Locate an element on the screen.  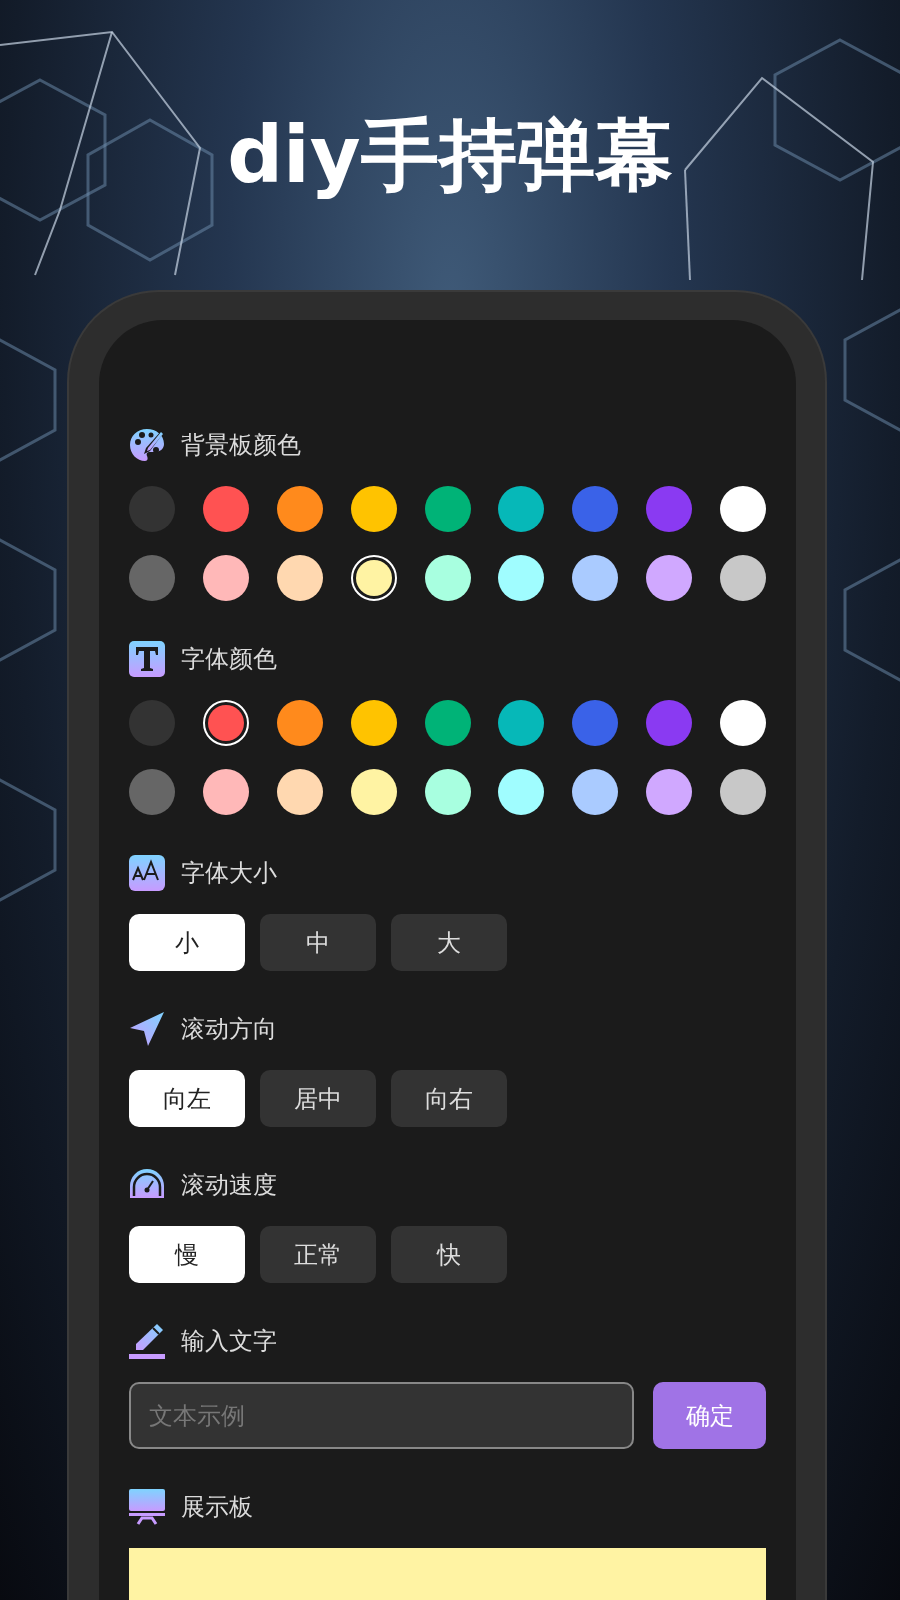
palette-icon is located at coordinates (147, 445).